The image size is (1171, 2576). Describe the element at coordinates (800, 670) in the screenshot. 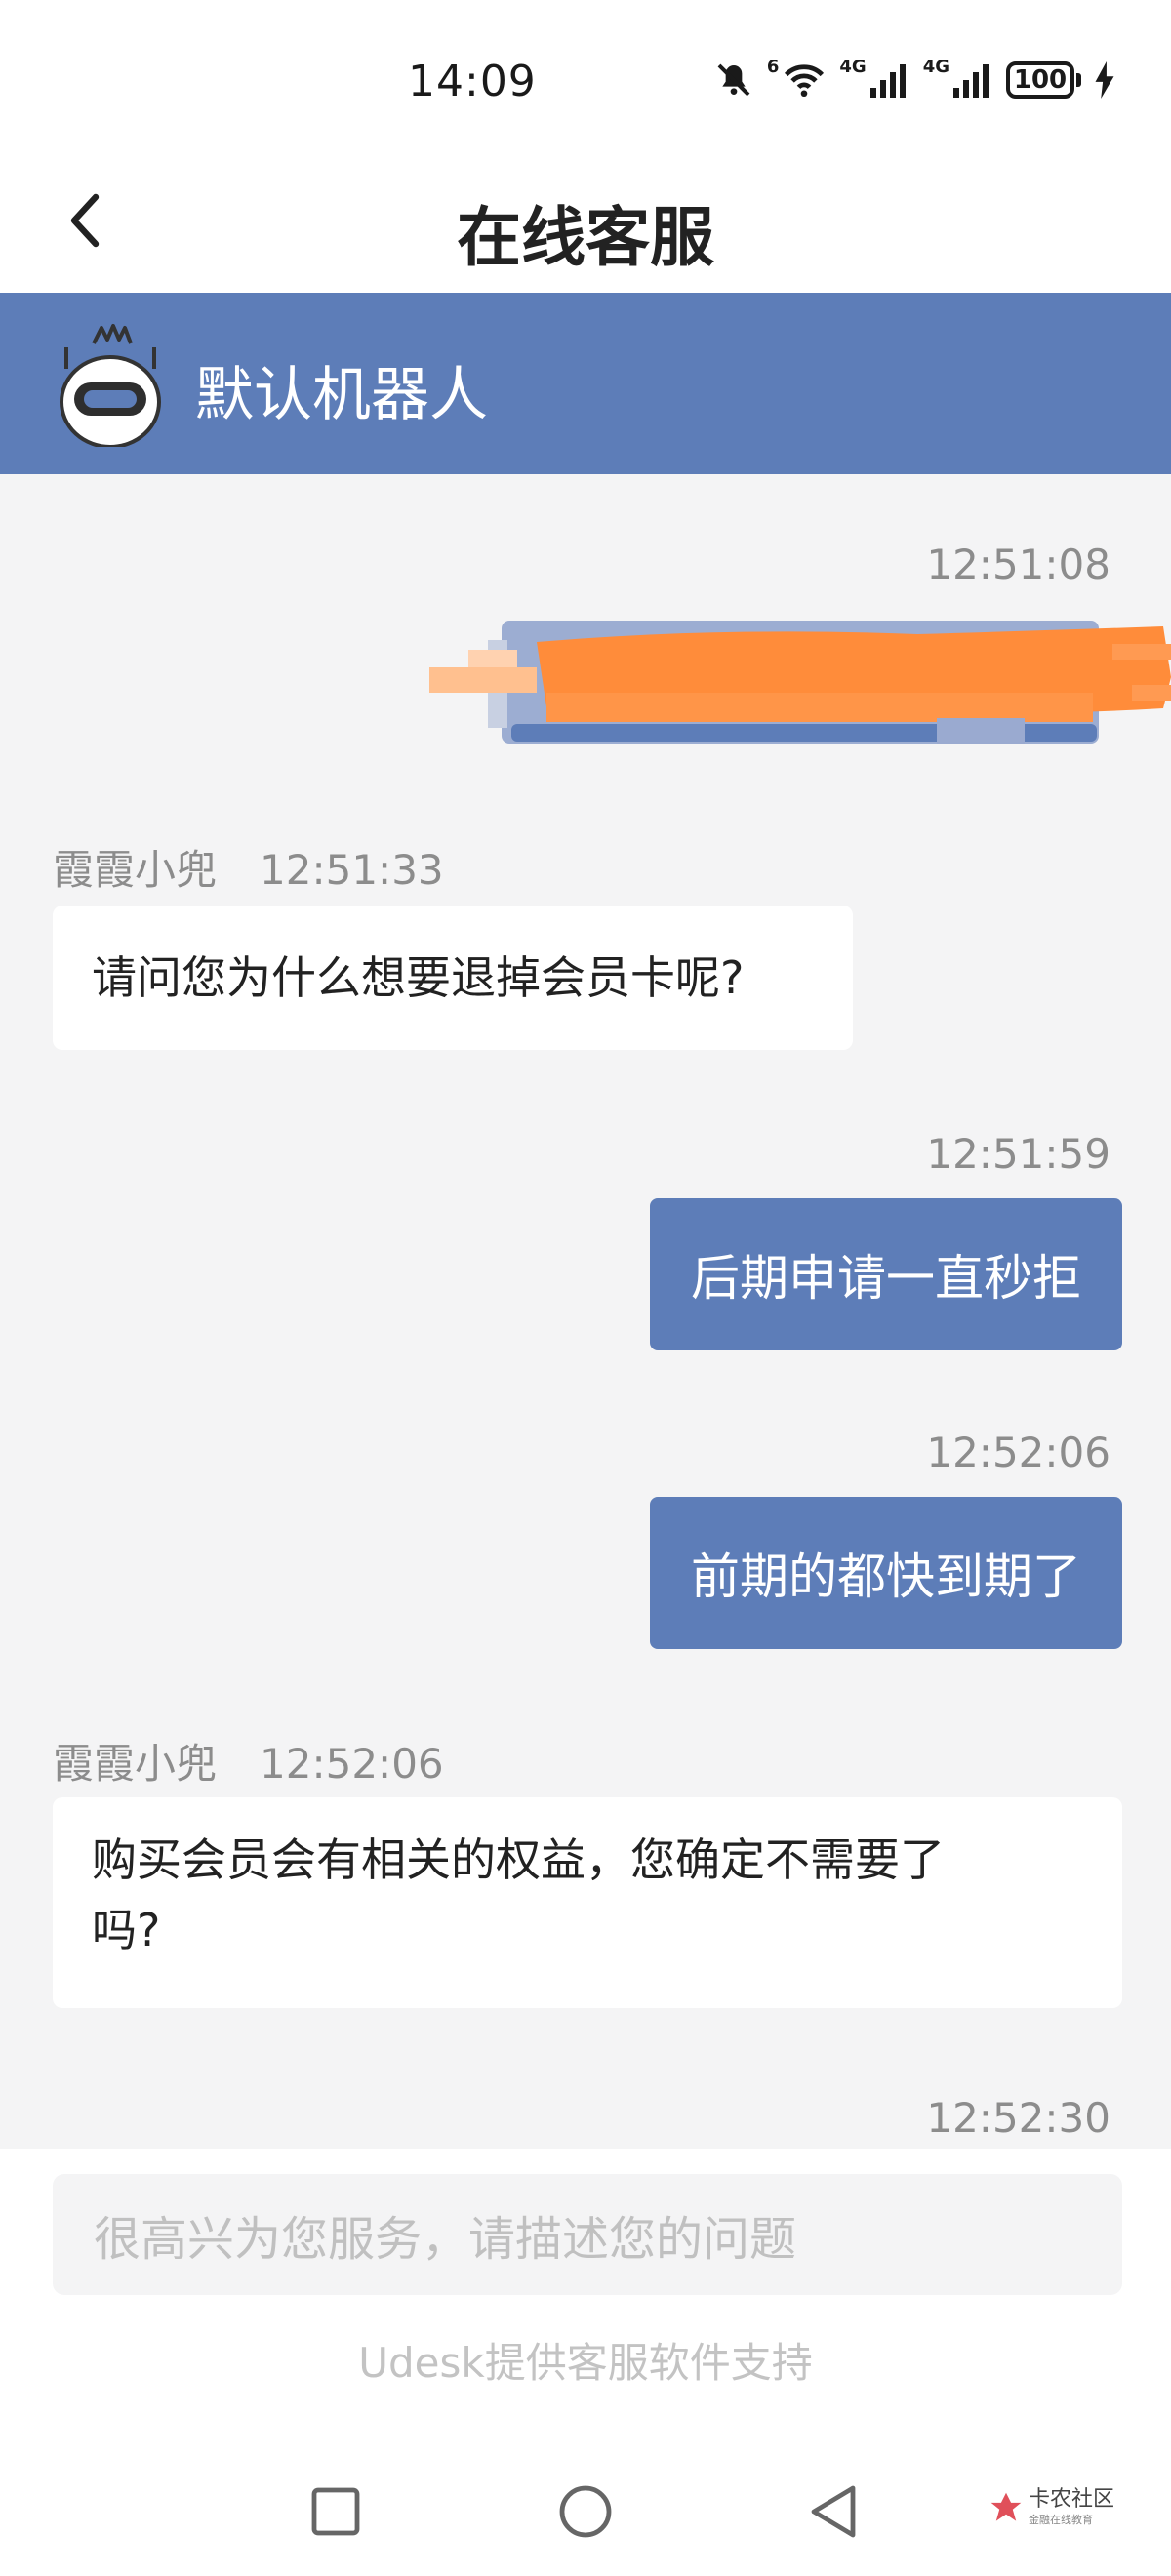

I see `redacted-message` at that location.